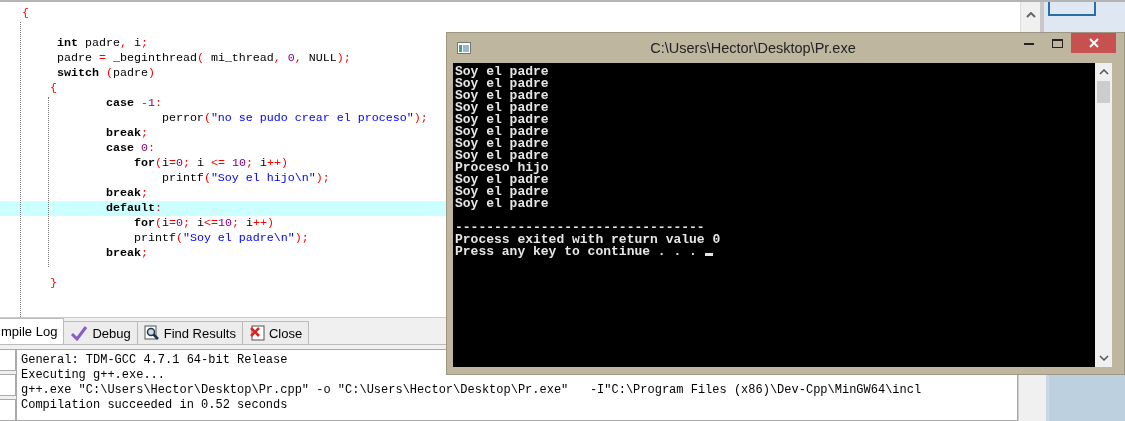 This screenshot has height=421, width=1125. What do you see at coordinates (129, 148) in the screenshot?
I see `code-line: case 0:` at bounding box center [129, 148].